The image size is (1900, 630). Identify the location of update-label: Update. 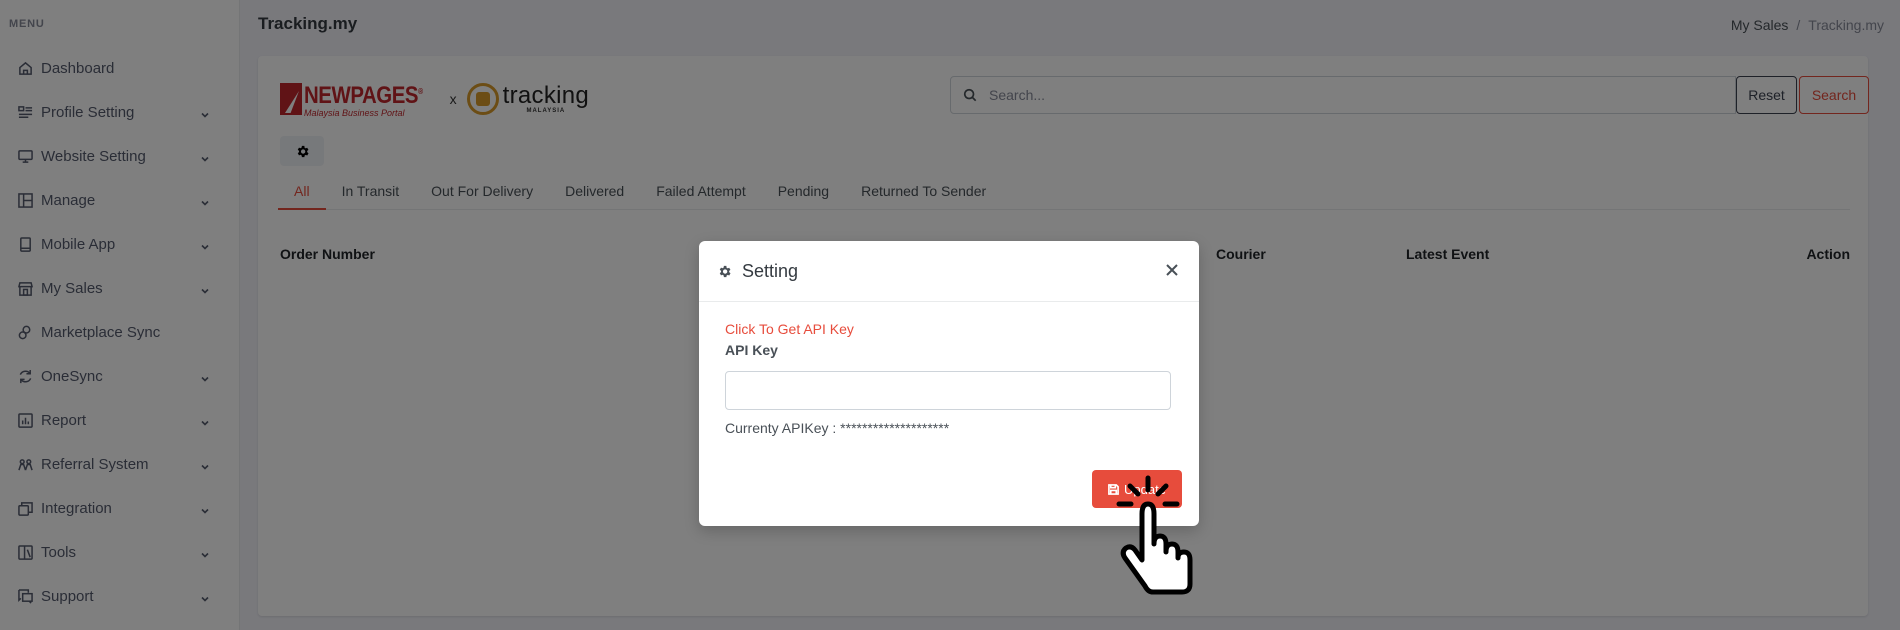
(1145, 489).